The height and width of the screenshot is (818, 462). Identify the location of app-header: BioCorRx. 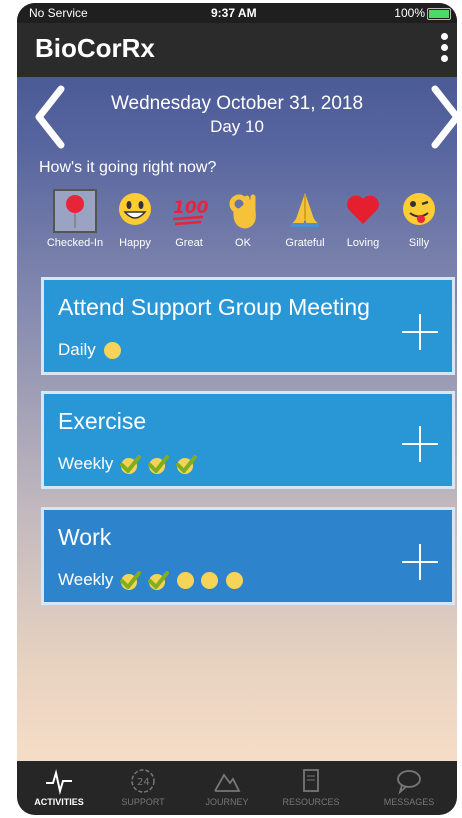
(237, 50).